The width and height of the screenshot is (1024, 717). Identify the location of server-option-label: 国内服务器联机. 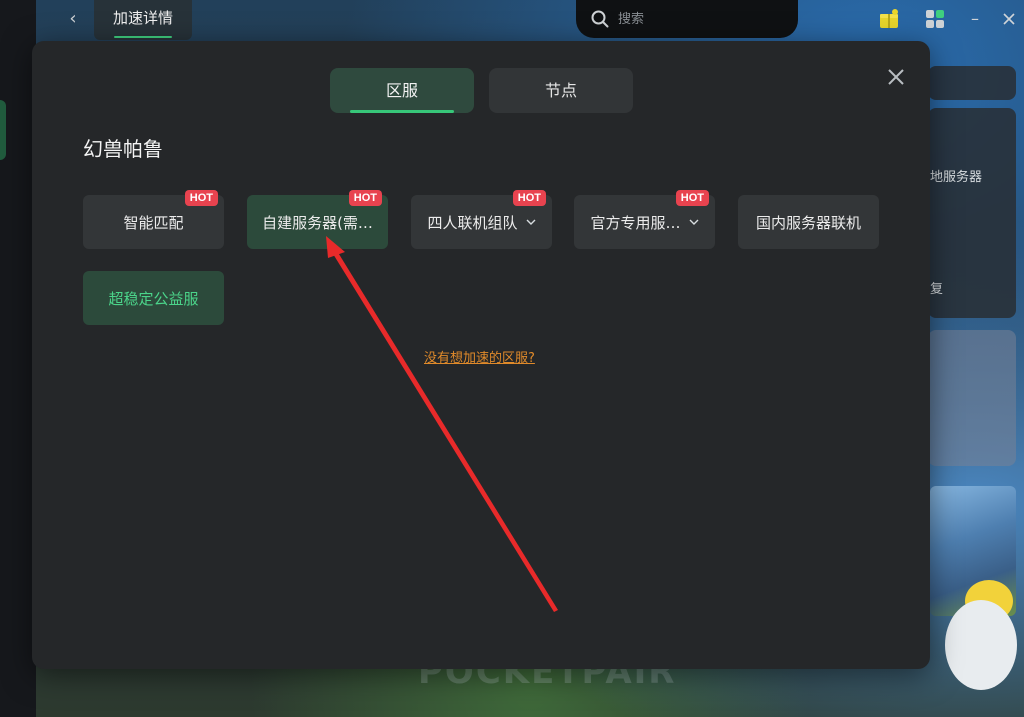
(808, 222).